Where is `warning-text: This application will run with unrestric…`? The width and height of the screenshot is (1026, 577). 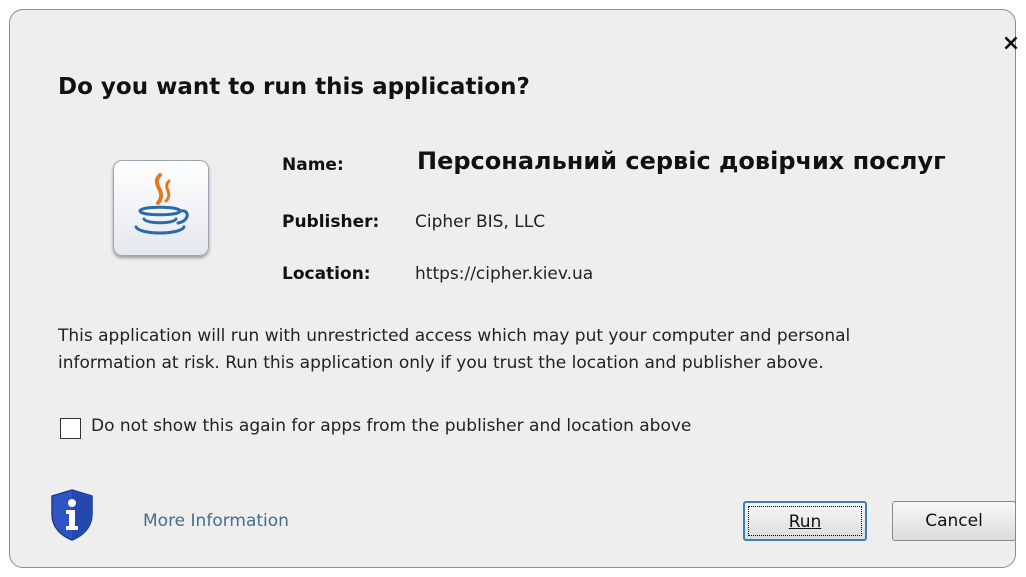 warning-text: This application will run with unrestric… is located at coordinates (523, 350).